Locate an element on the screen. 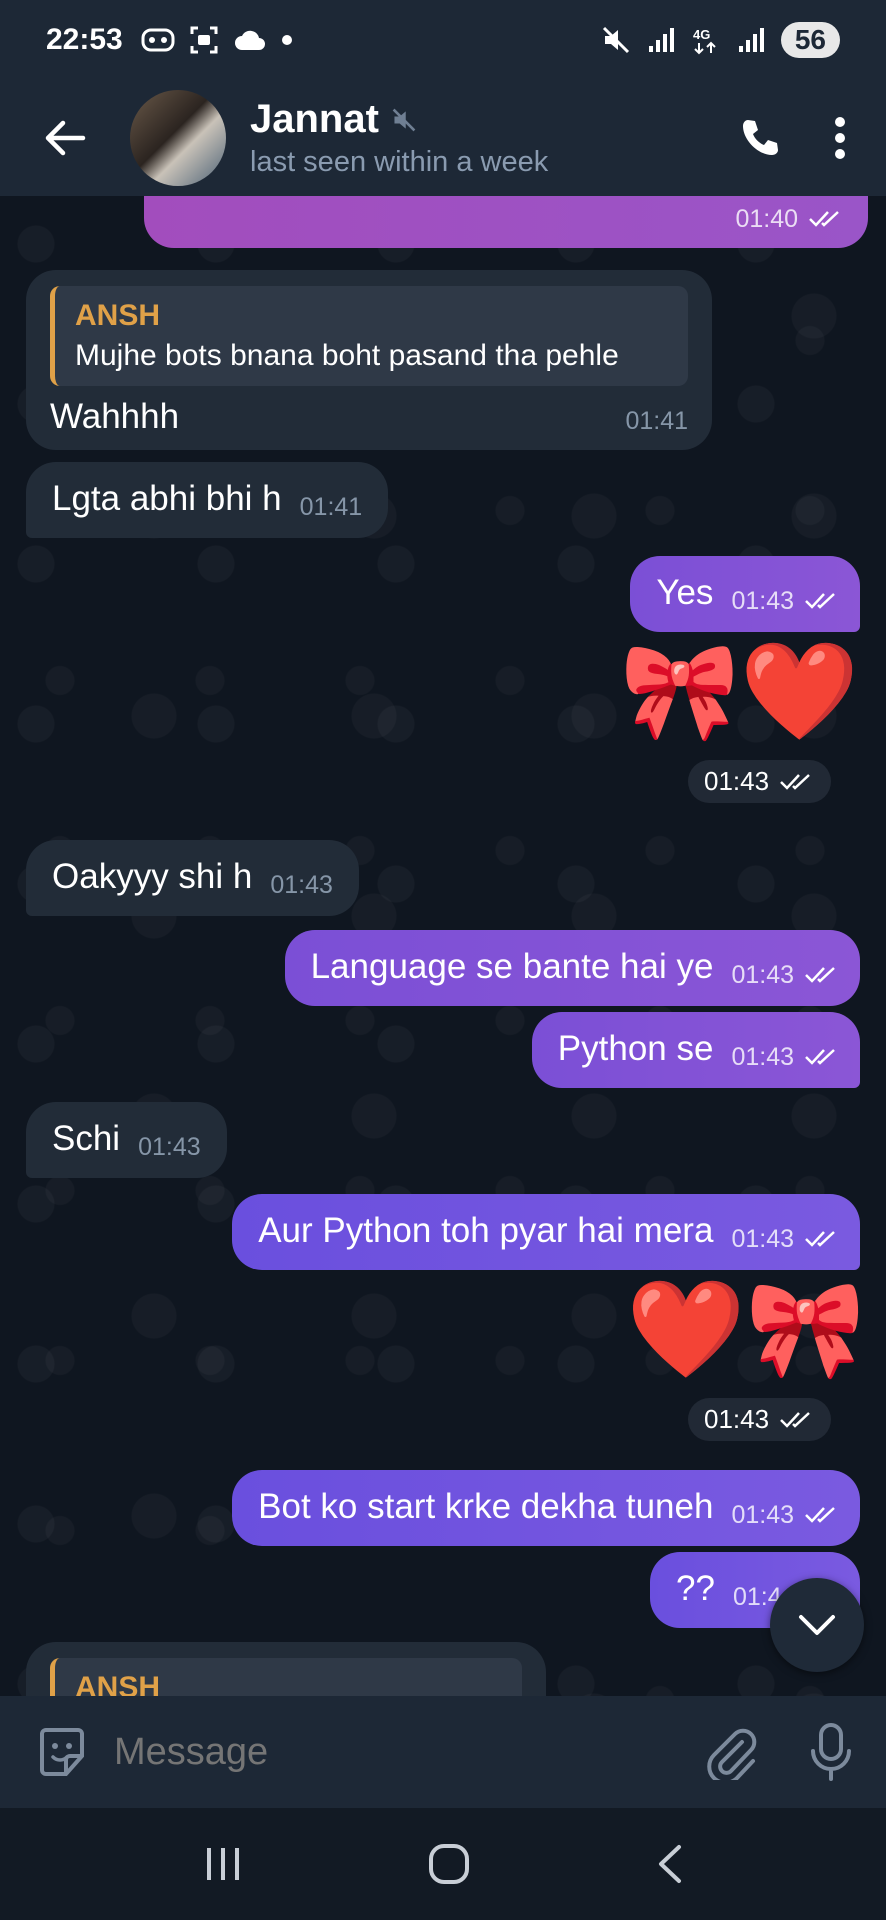 This screenshot has width=886, height=1920. message-text: Language se bante hai ye is located at coordinates (512, 966).